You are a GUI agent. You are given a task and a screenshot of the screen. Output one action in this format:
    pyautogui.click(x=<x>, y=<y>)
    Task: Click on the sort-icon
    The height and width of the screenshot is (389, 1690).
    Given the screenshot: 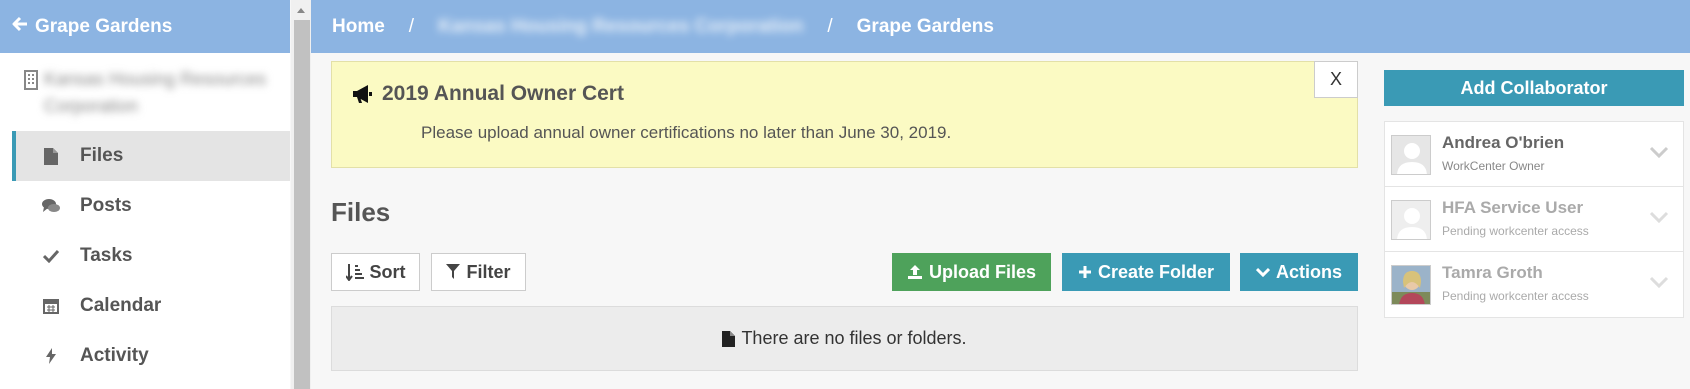 What is the action you would take?
    pyautogui.click(x=354, y=272)
    